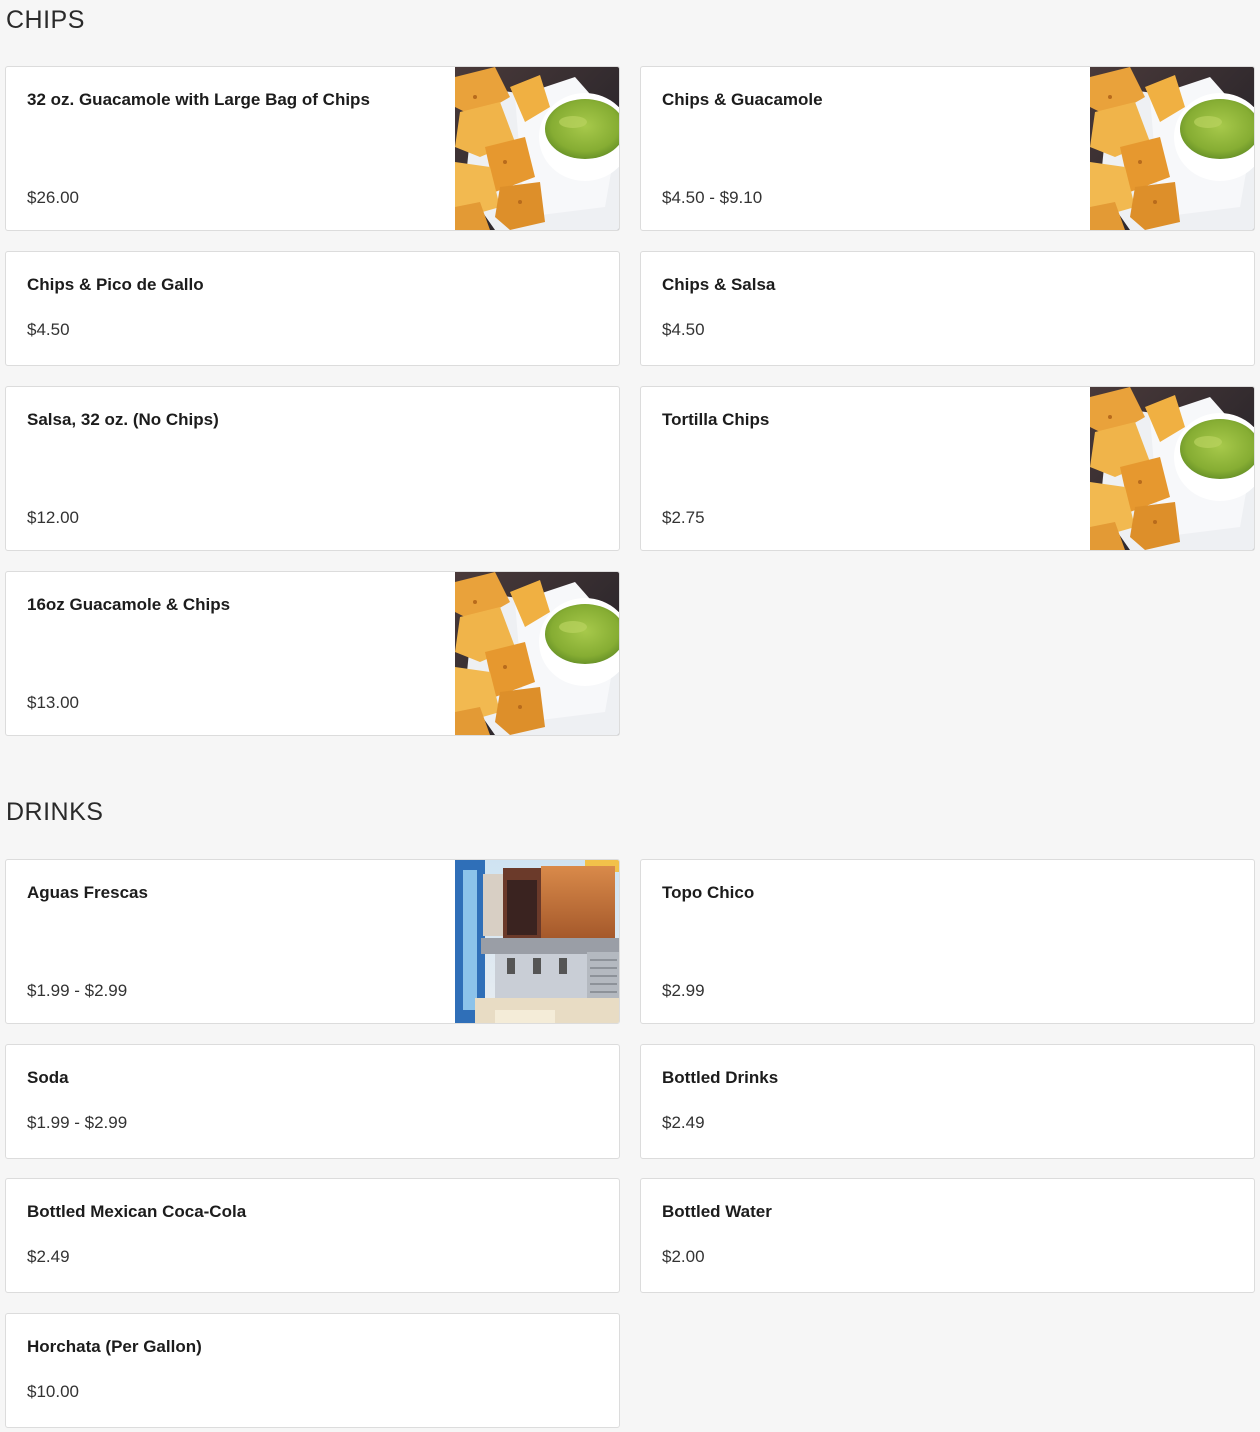 Image resolution: width=1260 pixels, height=1432 pixels. I want to click on item-name: Chips & Salsa, so click(719, 284).